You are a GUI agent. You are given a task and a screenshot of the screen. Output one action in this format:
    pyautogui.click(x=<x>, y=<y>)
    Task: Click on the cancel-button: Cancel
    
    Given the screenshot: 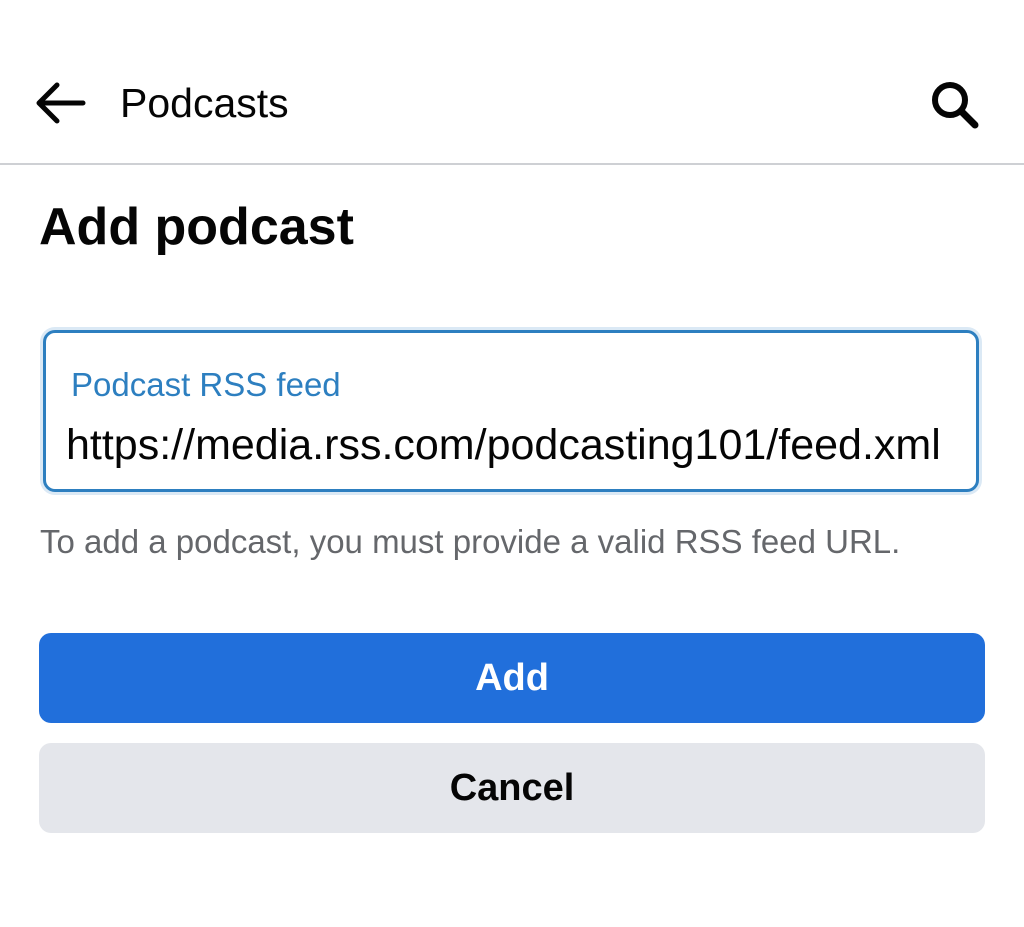 What is the action you would take?
    pyautogui.click(x=512, y=788)
    